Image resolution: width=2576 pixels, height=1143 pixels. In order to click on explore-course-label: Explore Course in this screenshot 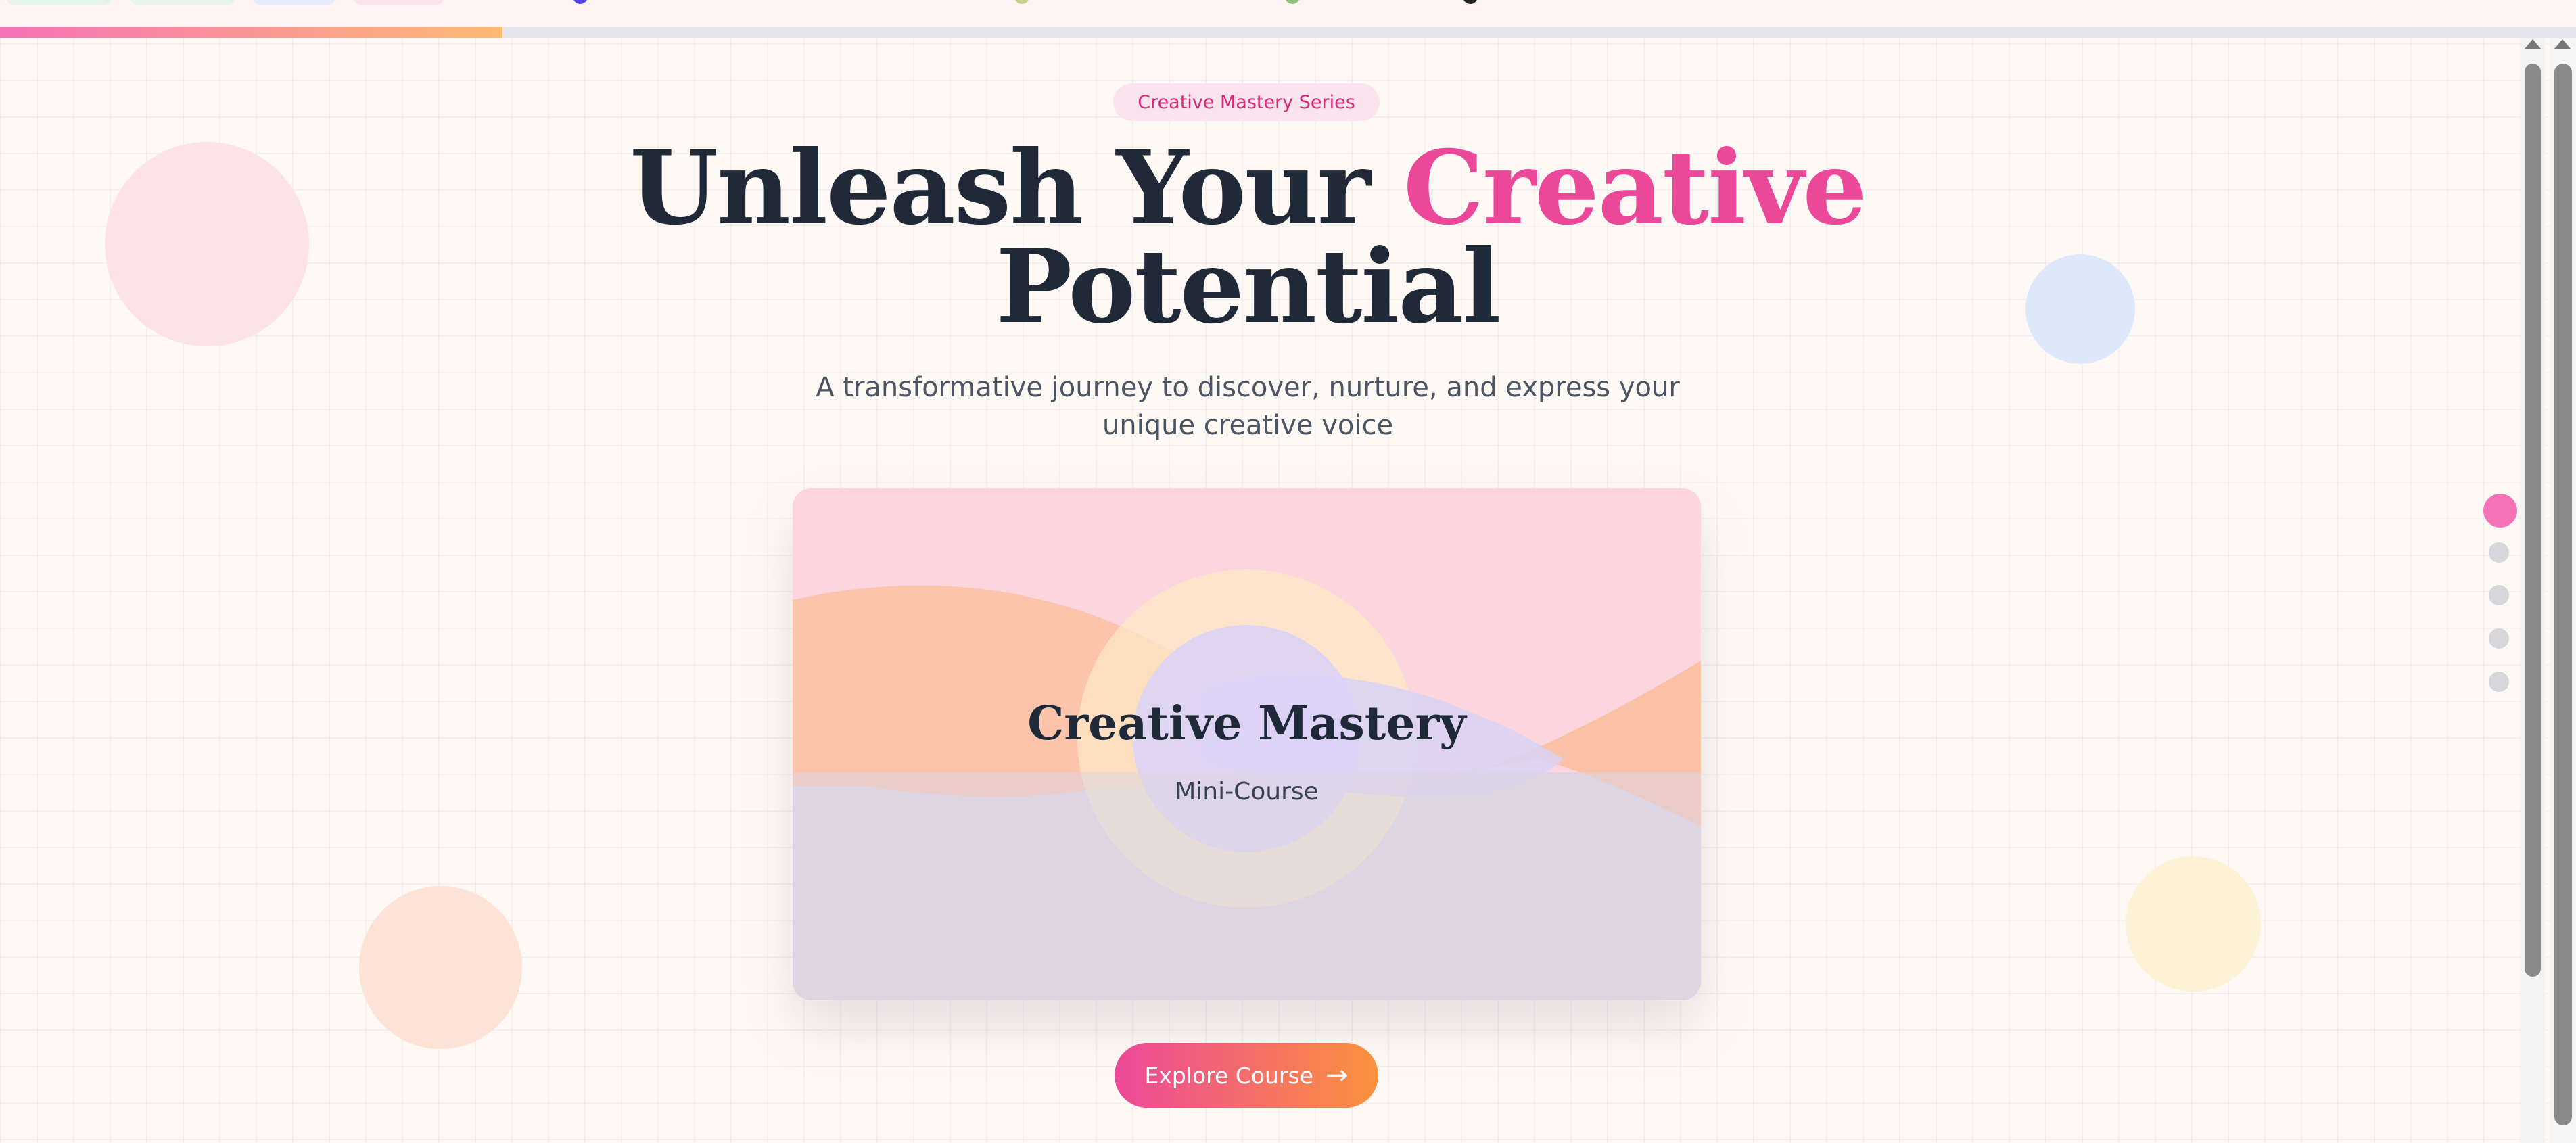, I will do `click(1228, 1075)`.